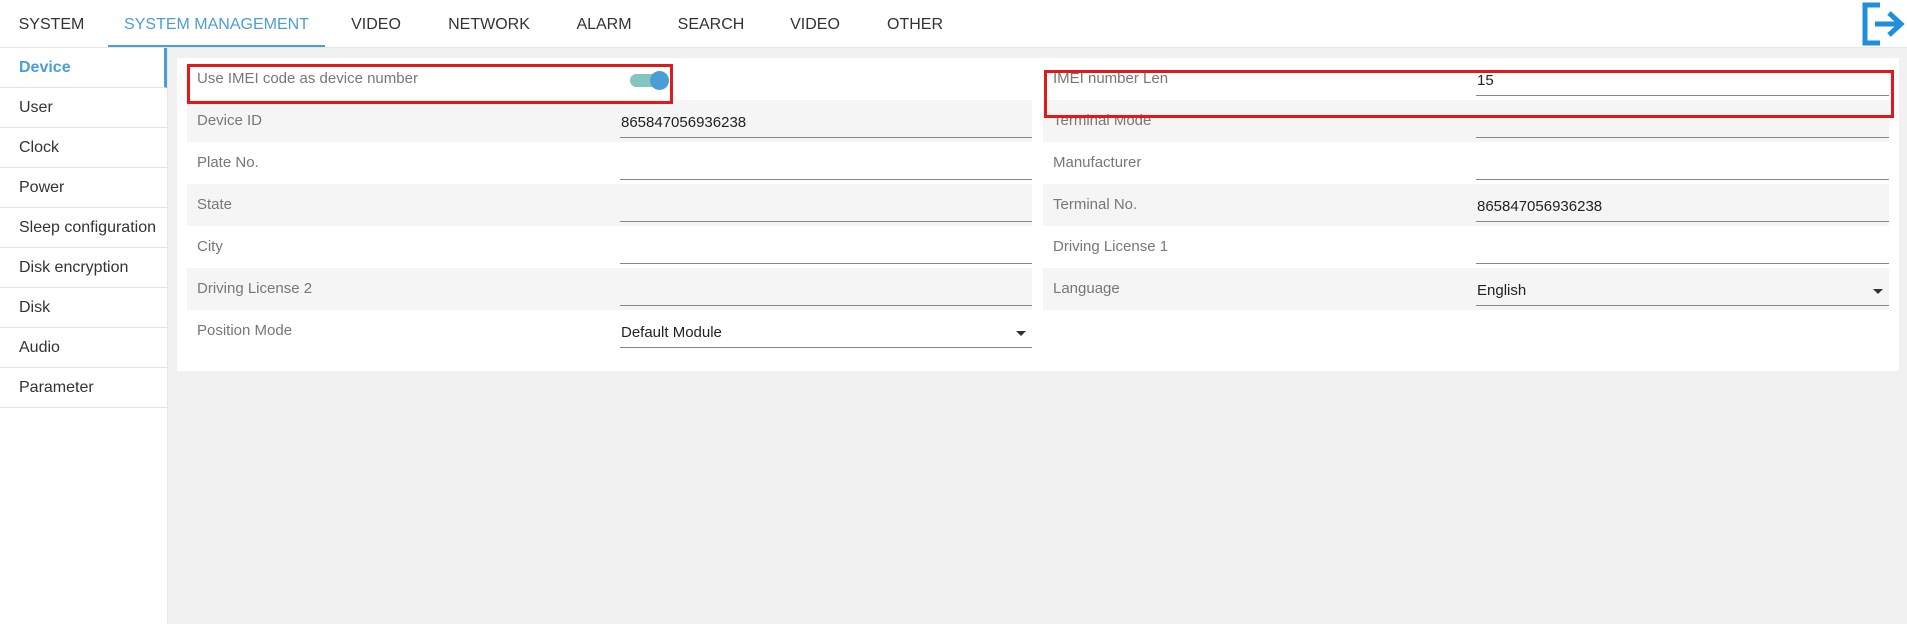  Describe the element at coordinates (83, 68) in the screenshot. I see `sidebar-item-device: Device` at that location.